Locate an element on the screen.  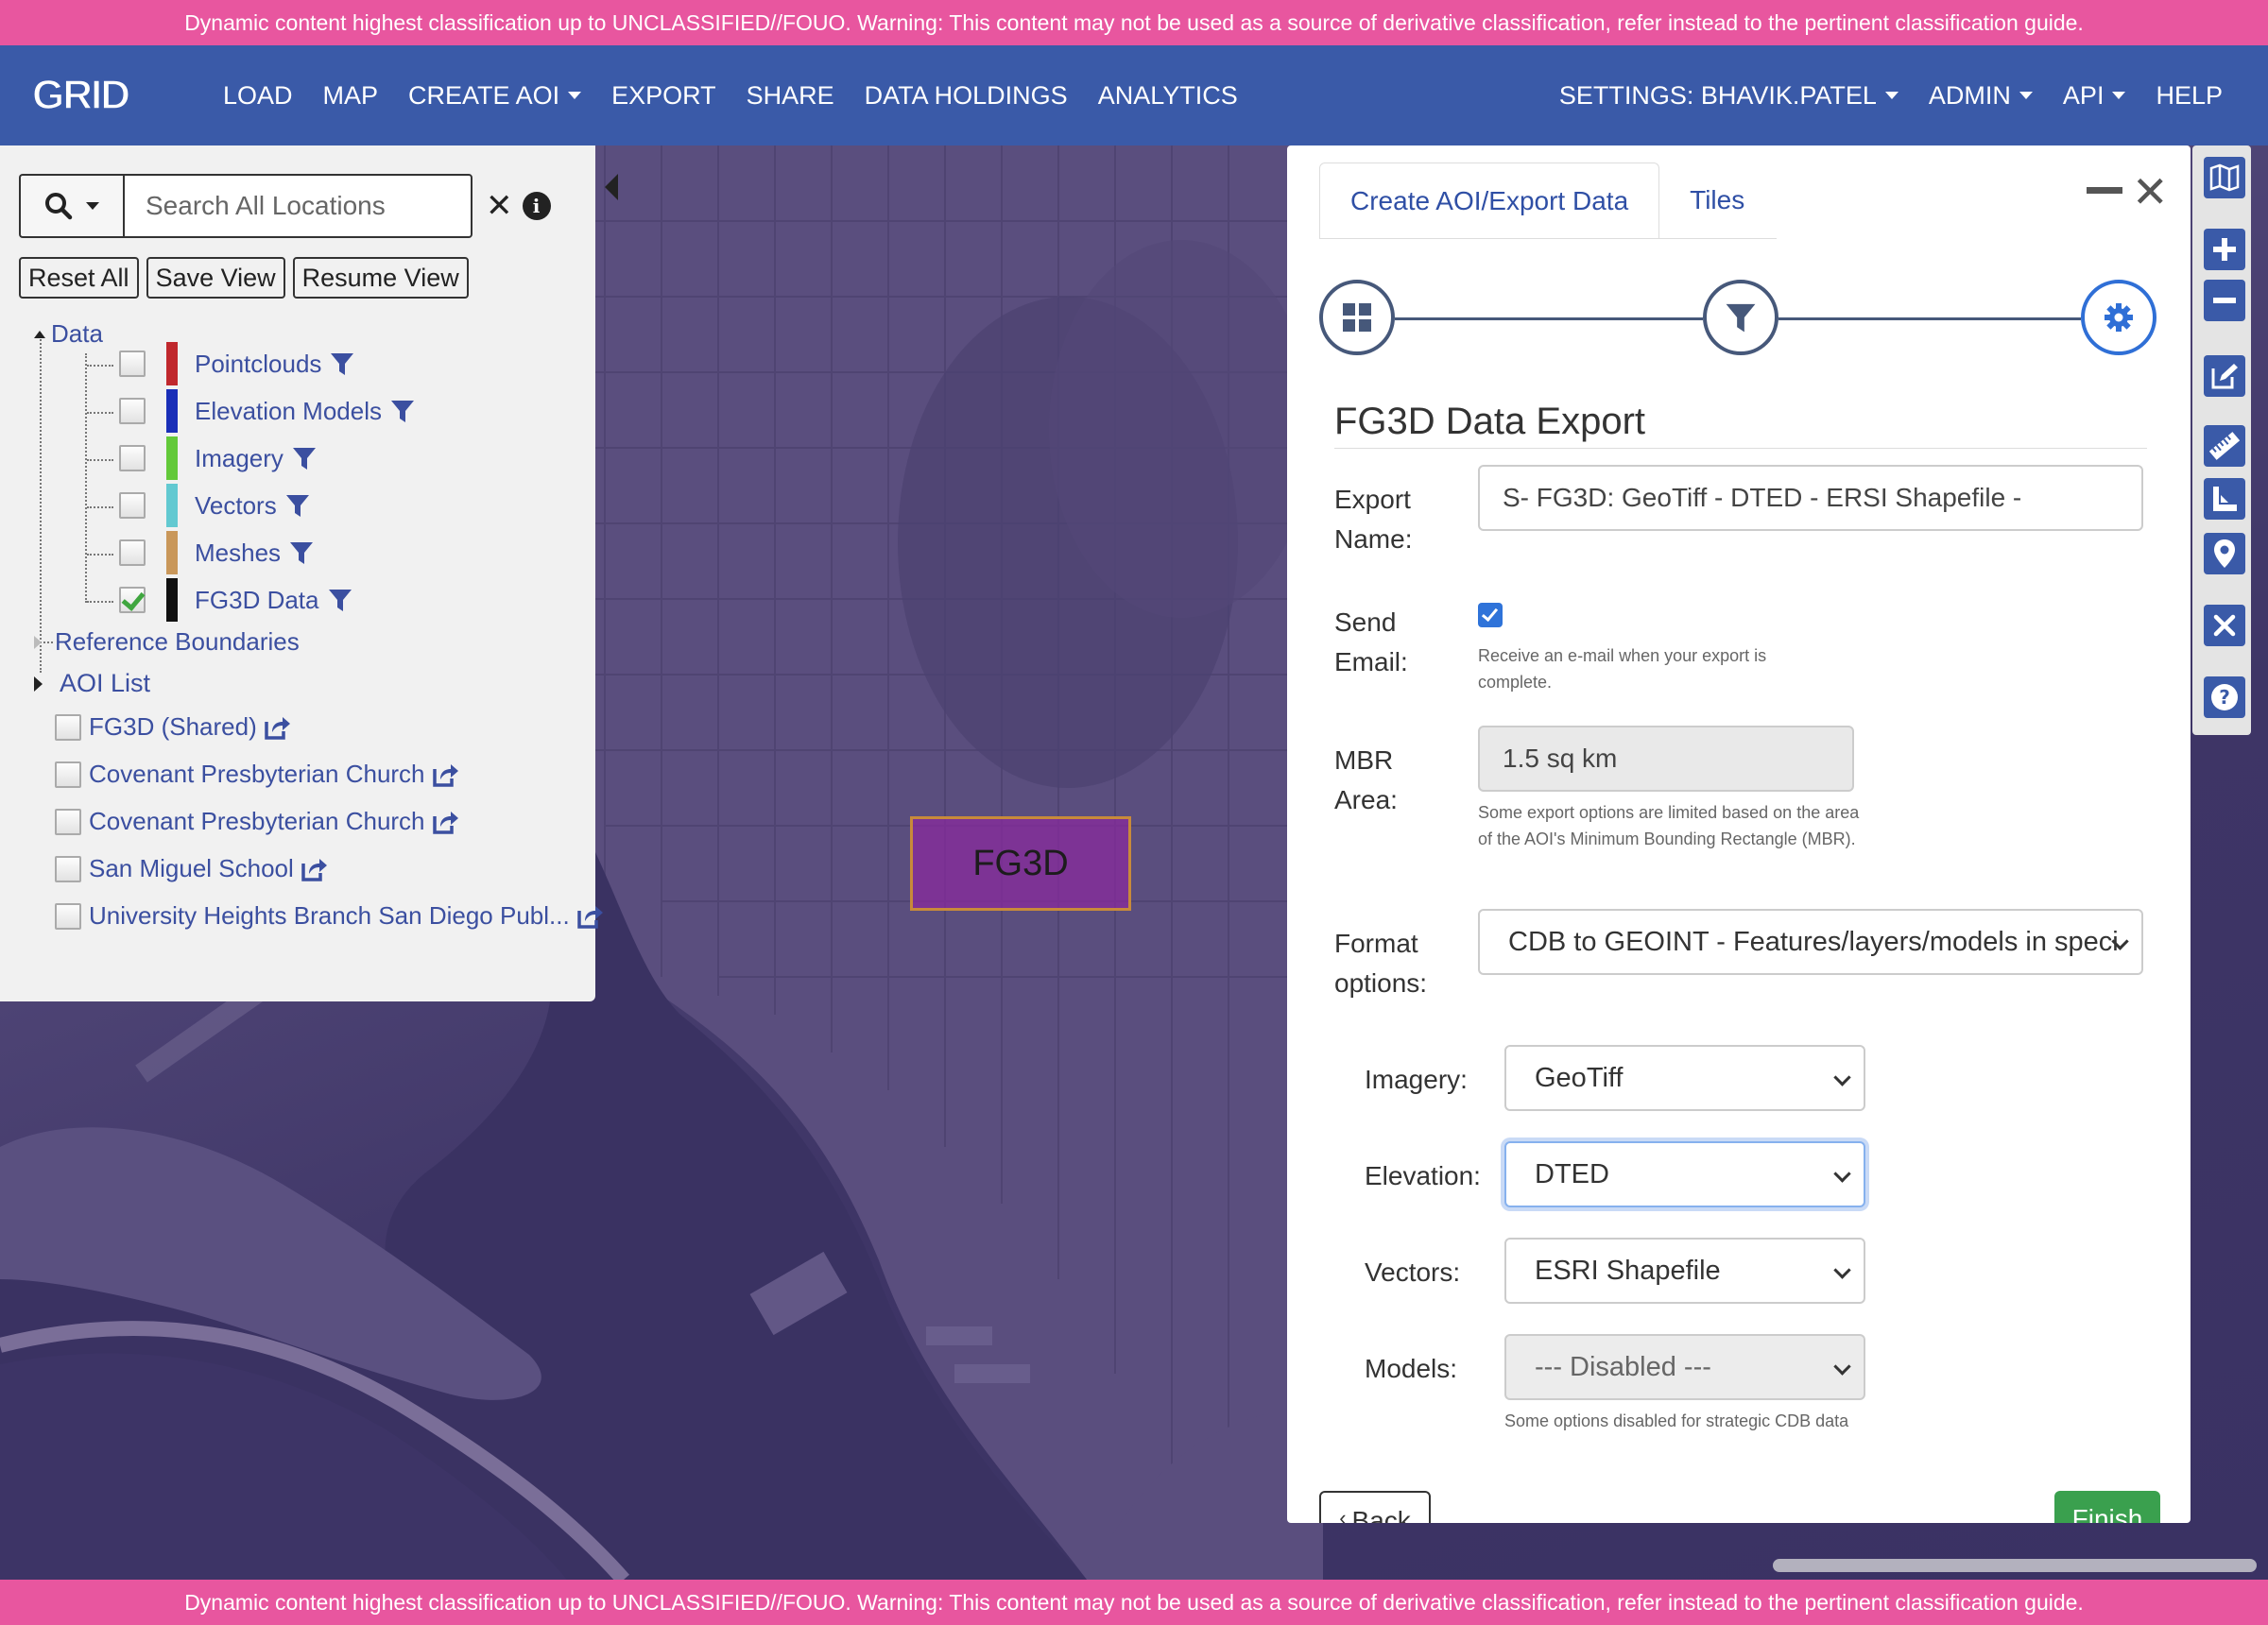
layer-pointclouds: Pointclouds is located at coordinates (237, 364).